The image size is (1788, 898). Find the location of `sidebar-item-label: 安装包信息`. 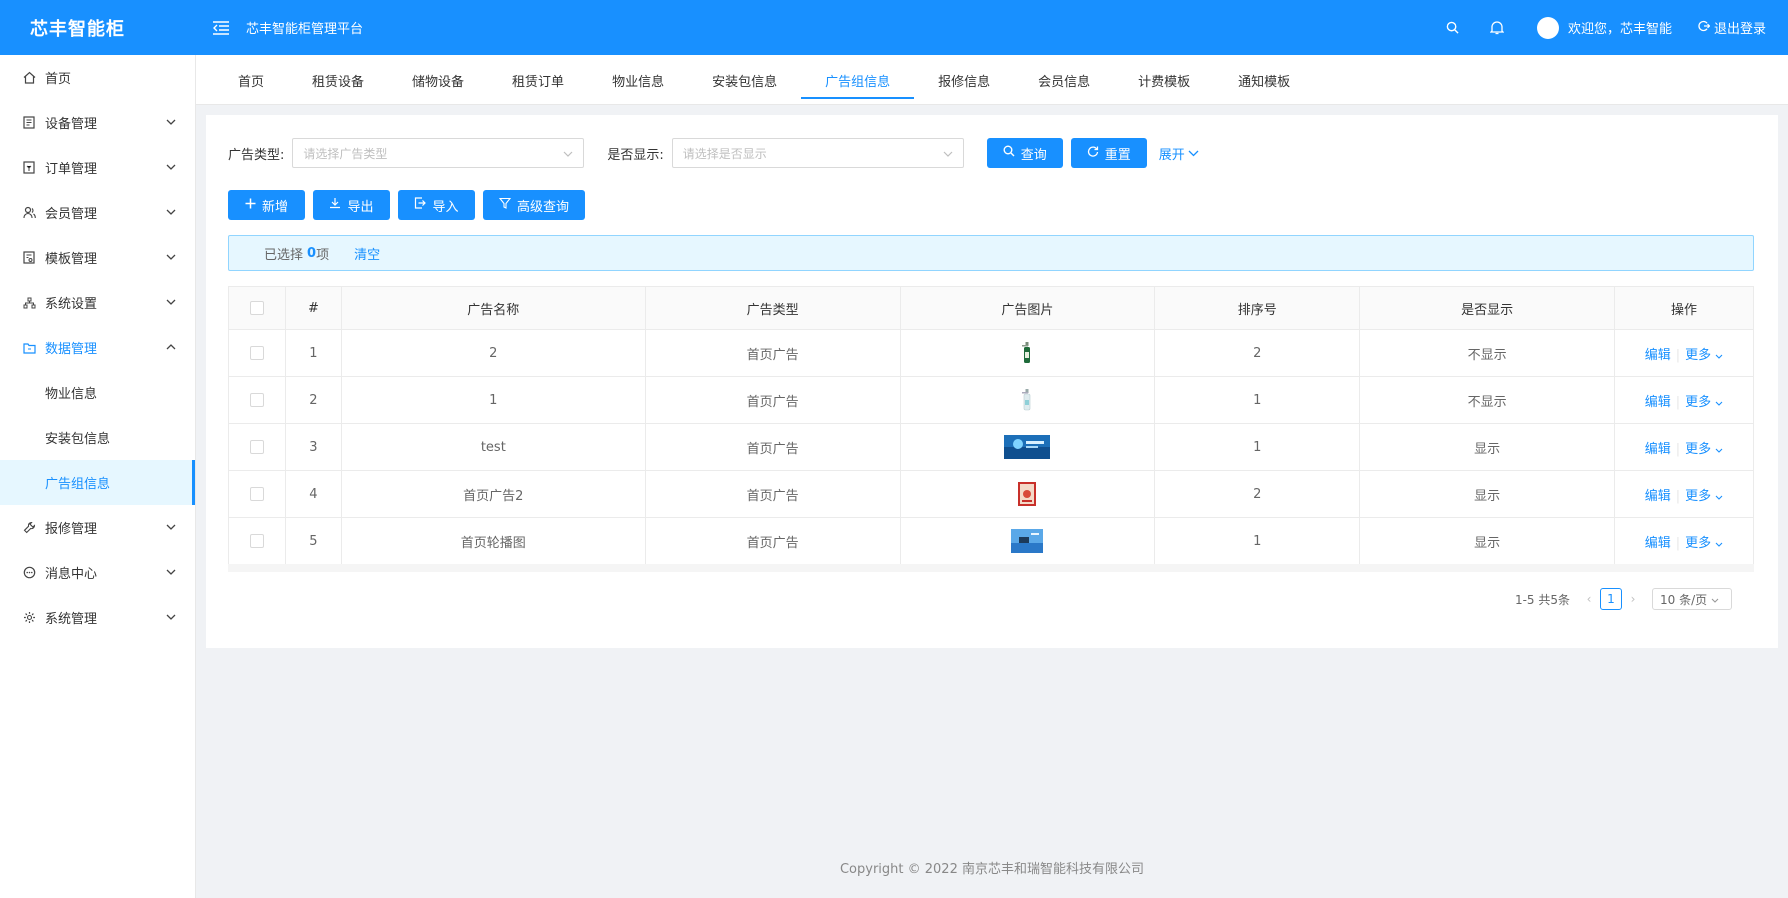

sidebar-item-label: 安装包信息 is located at coordinates (78, 439).